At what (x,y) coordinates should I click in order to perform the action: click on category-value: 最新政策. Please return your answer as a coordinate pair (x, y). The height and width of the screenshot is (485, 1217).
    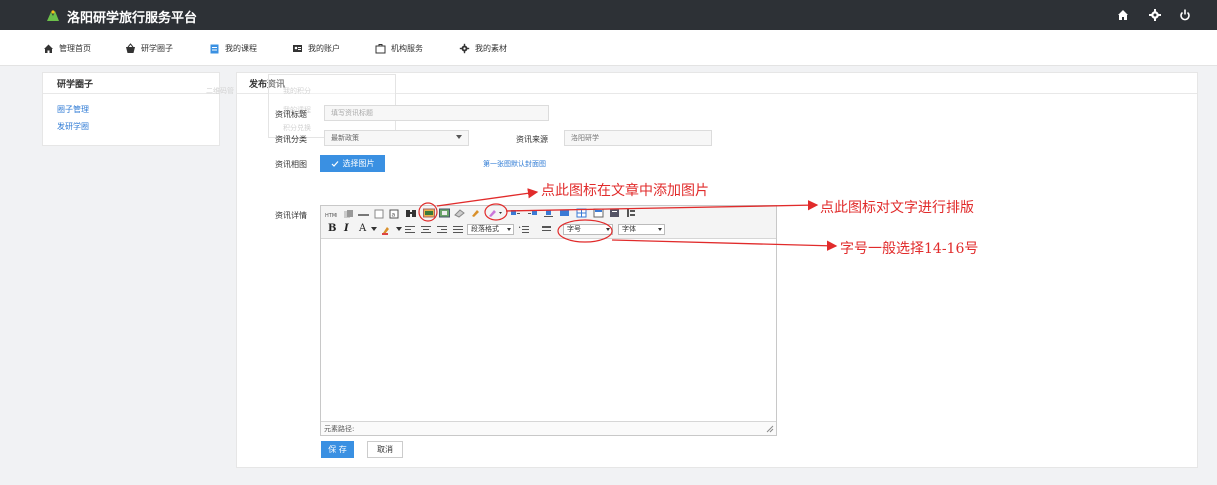
    Looking at the image, I should click on (345, 138).